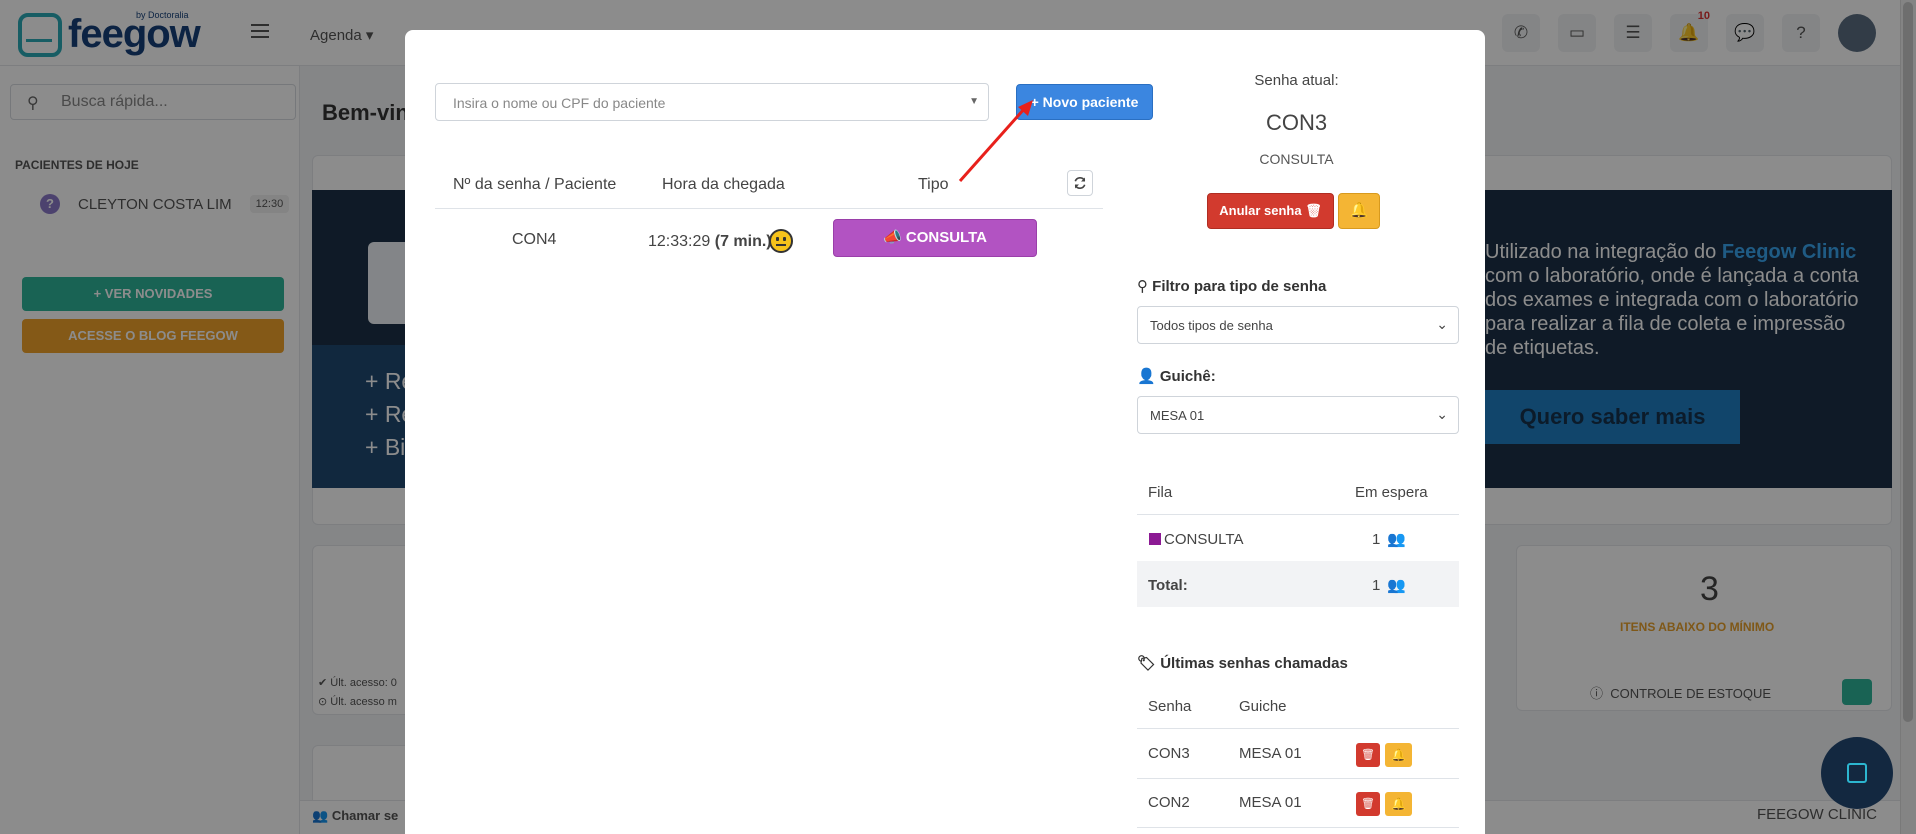 The image size is (1916, 834). I want to click on fila-color-swatch, so click(1155, 539).